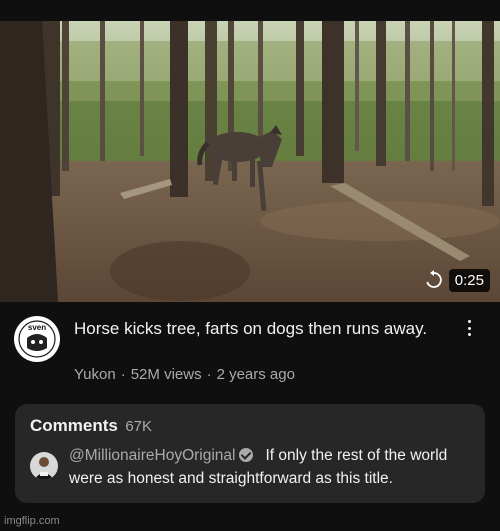 Image resolution: width=500 pixels, height=531 pixels. What do you see at coordinates (166, 374) in the screenshot?
I see `view-count: 52M views` at bounding box center [166, 374].